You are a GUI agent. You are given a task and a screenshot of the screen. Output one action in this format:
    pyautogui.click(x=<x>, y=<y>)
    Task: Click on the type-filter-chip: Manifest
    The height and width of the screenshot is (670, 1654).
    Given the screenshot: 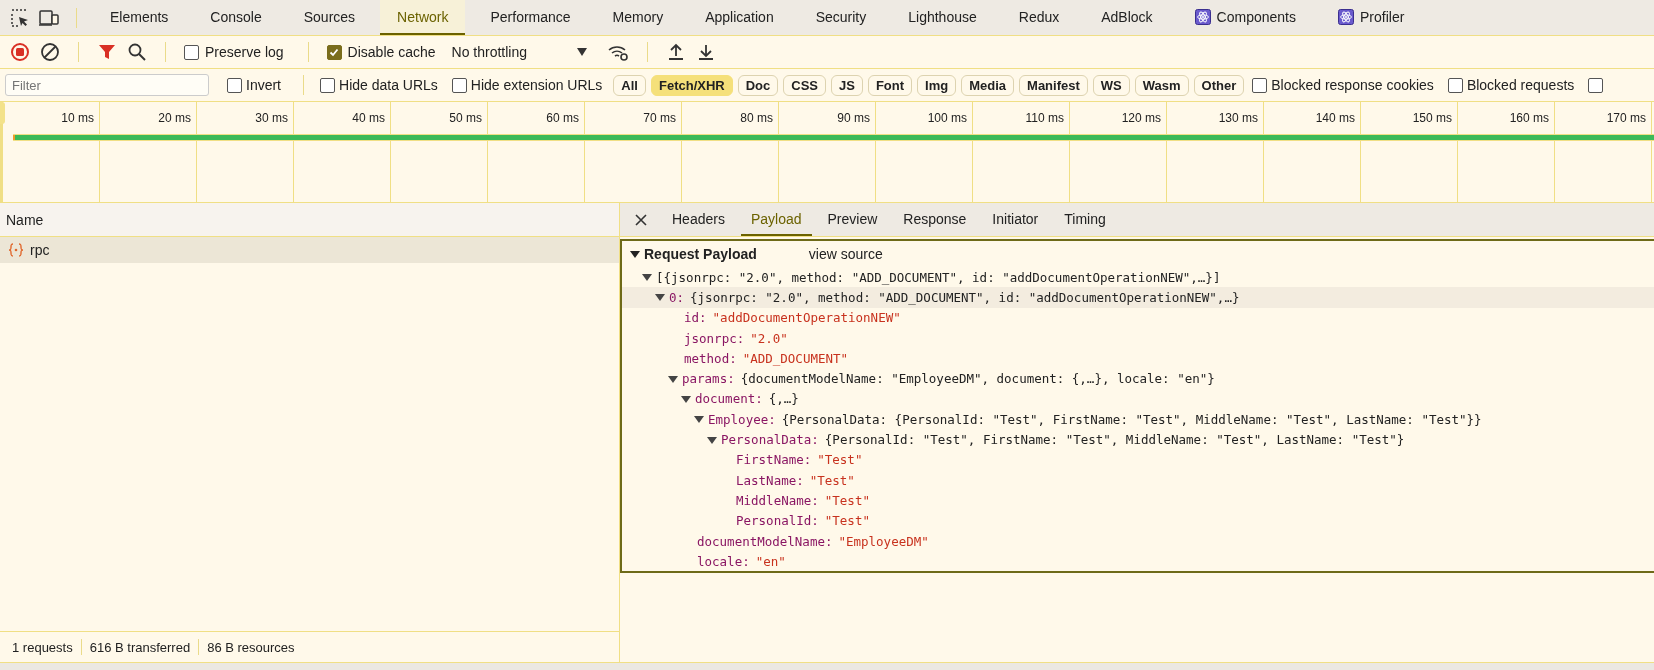 What is the action you would take?
    pyautogui.click(x=1053, y=85)
    